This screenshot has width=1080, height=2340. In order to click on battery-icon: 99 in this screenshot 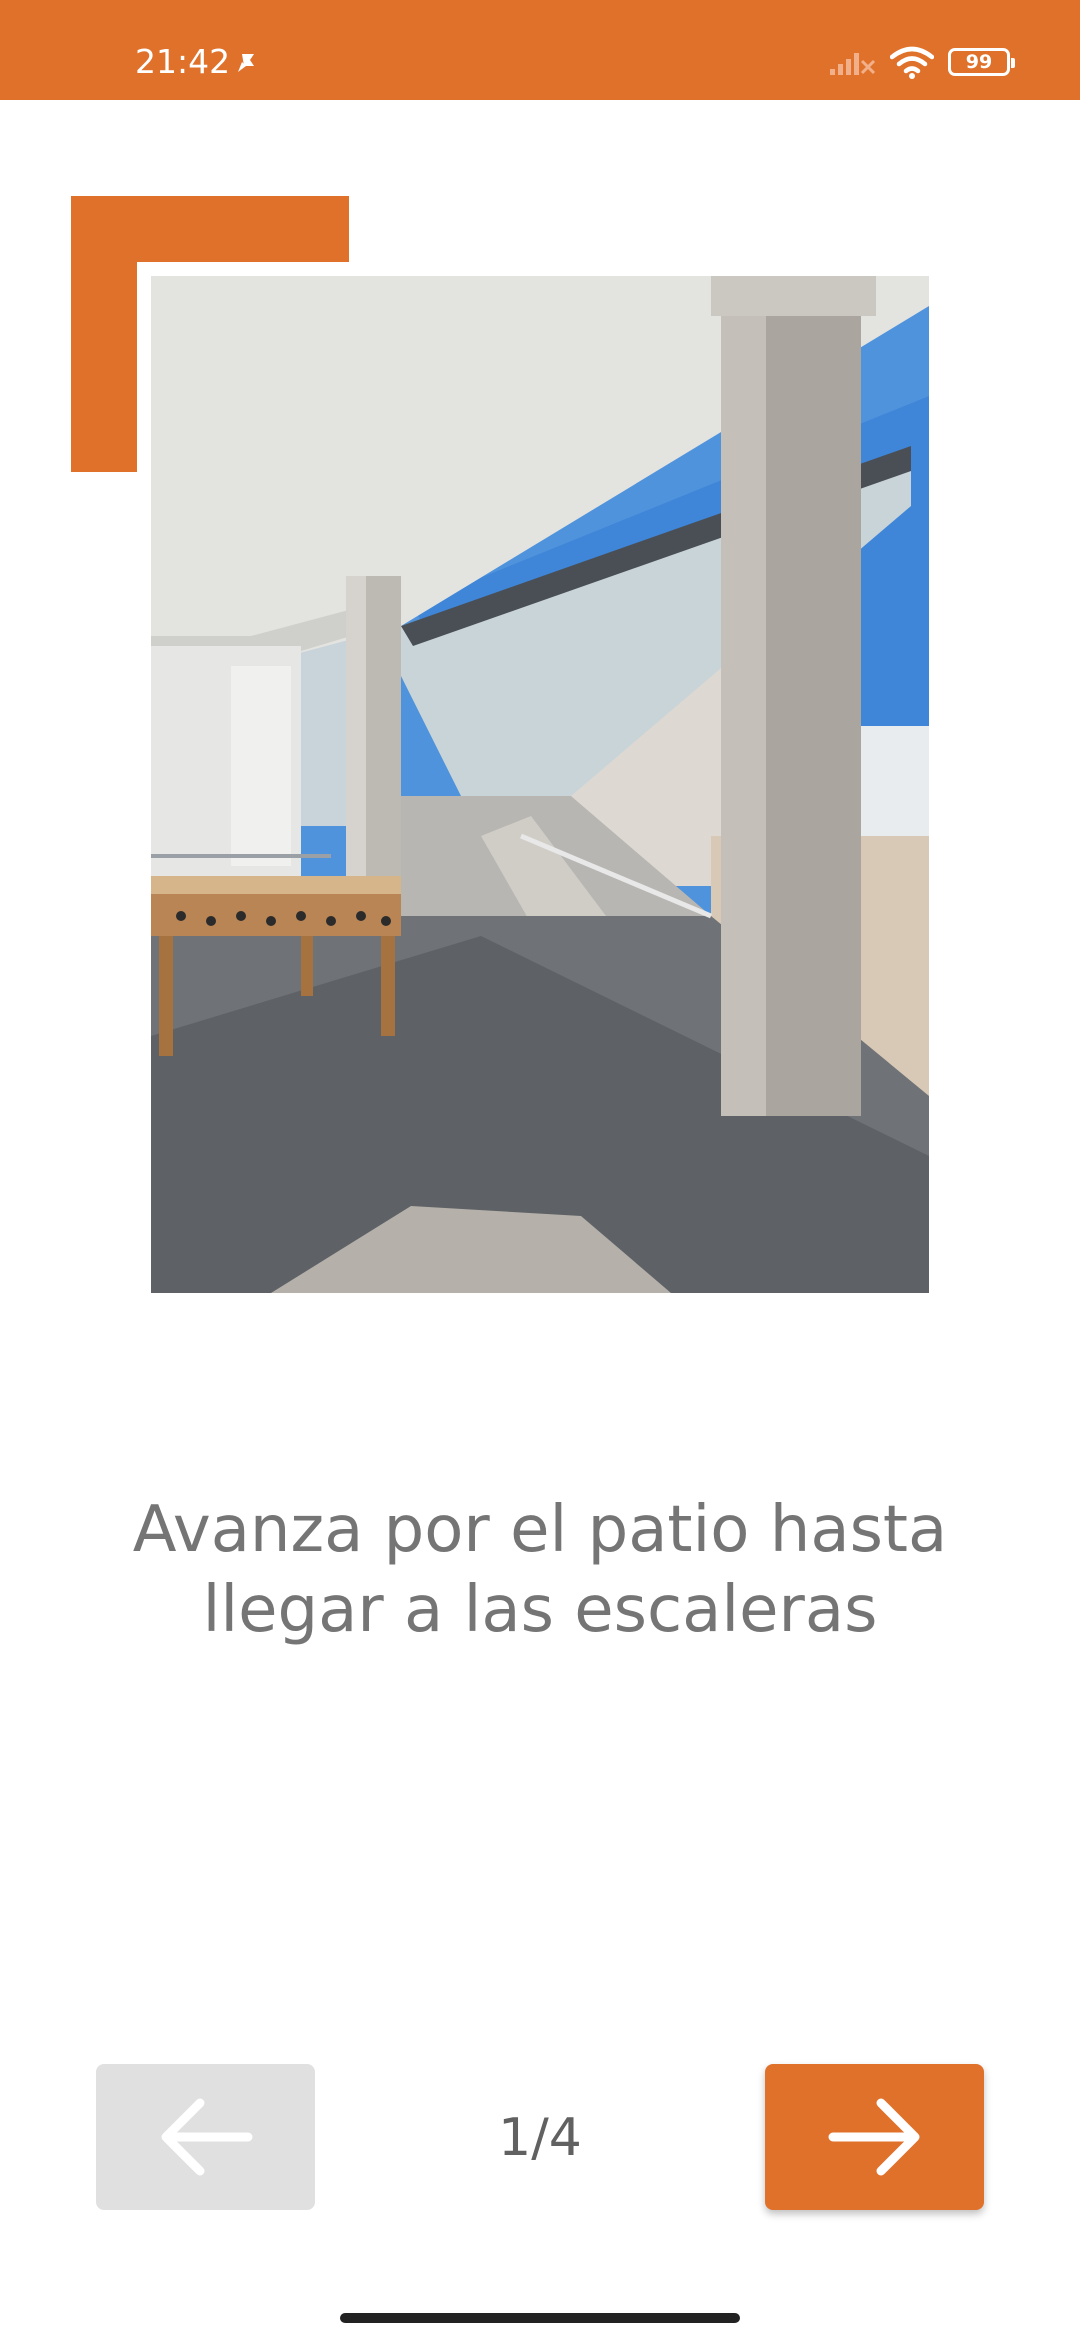, I will do `click(981, 62)`.